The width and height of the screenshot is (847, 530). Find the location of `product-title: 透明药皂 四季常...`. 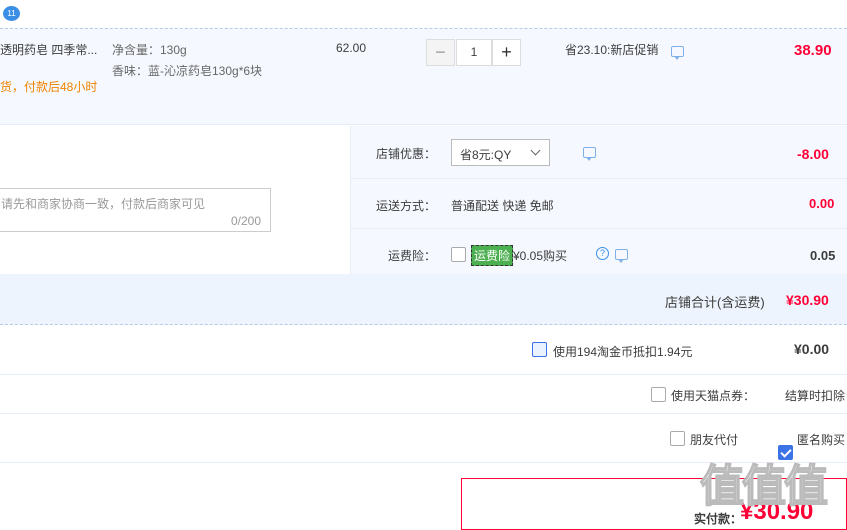

product-title: 透明药皂 四季常... is located at coordinates (48, 49).